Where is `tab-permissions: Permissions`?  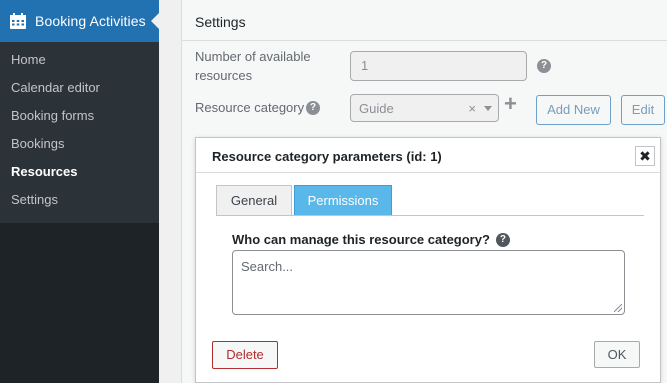
tab-permissions: Permissions is located at coordinates (343, 200).